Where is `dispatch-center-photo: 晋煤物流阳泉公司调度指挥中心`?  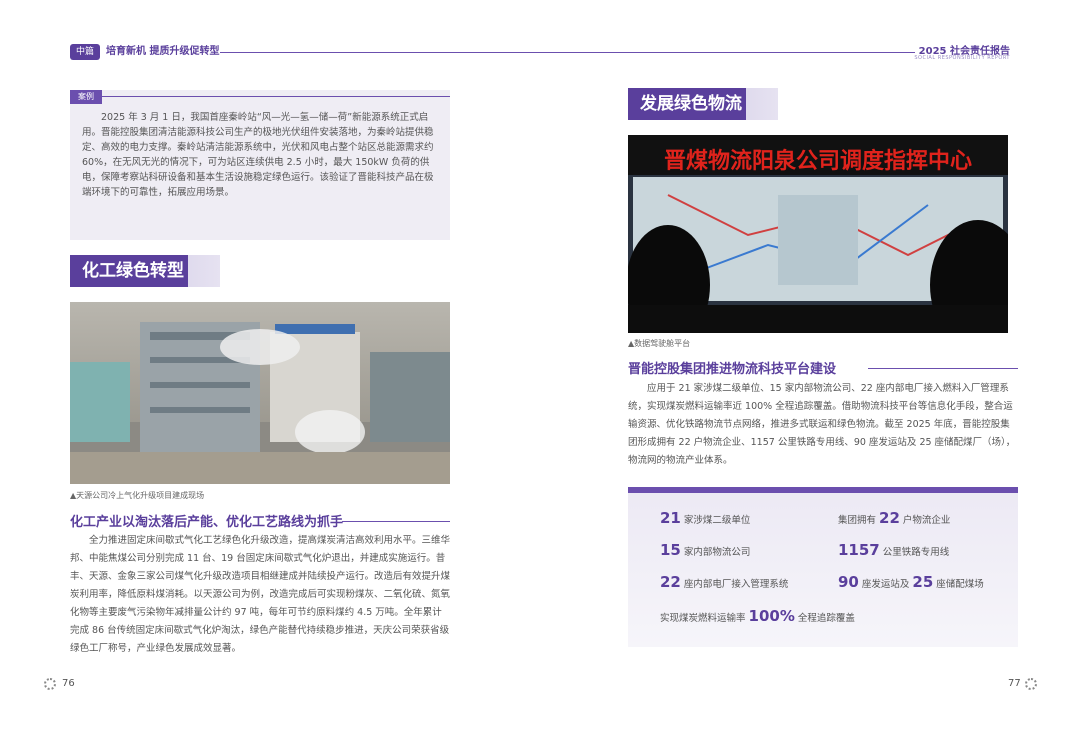
dispatch-center-photo: 晋煤物流阳泉公司调度指挥中心 is located at coordinates (818, 234).